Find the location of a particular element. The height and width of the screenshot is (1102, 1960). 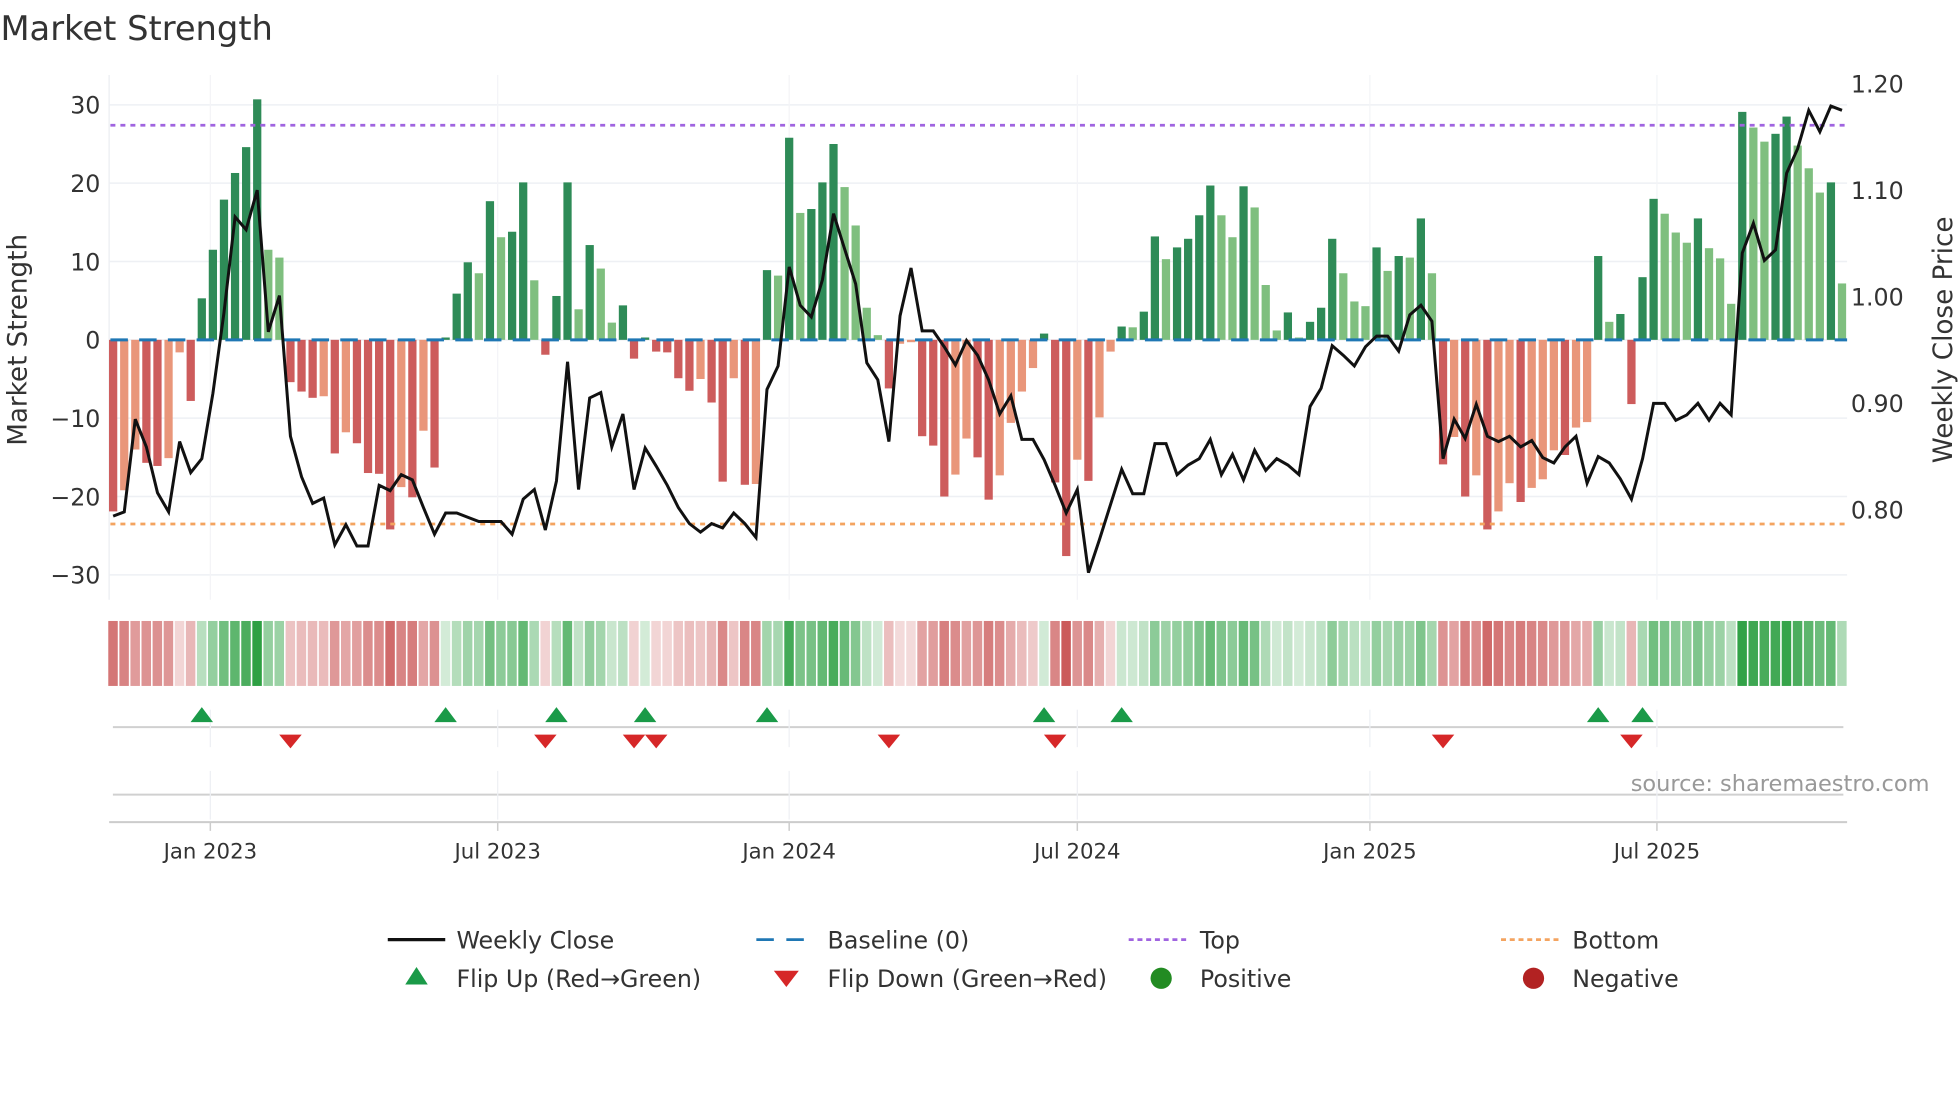

x-tick-label: Jan 2023 is located at coordinates (210, 851).